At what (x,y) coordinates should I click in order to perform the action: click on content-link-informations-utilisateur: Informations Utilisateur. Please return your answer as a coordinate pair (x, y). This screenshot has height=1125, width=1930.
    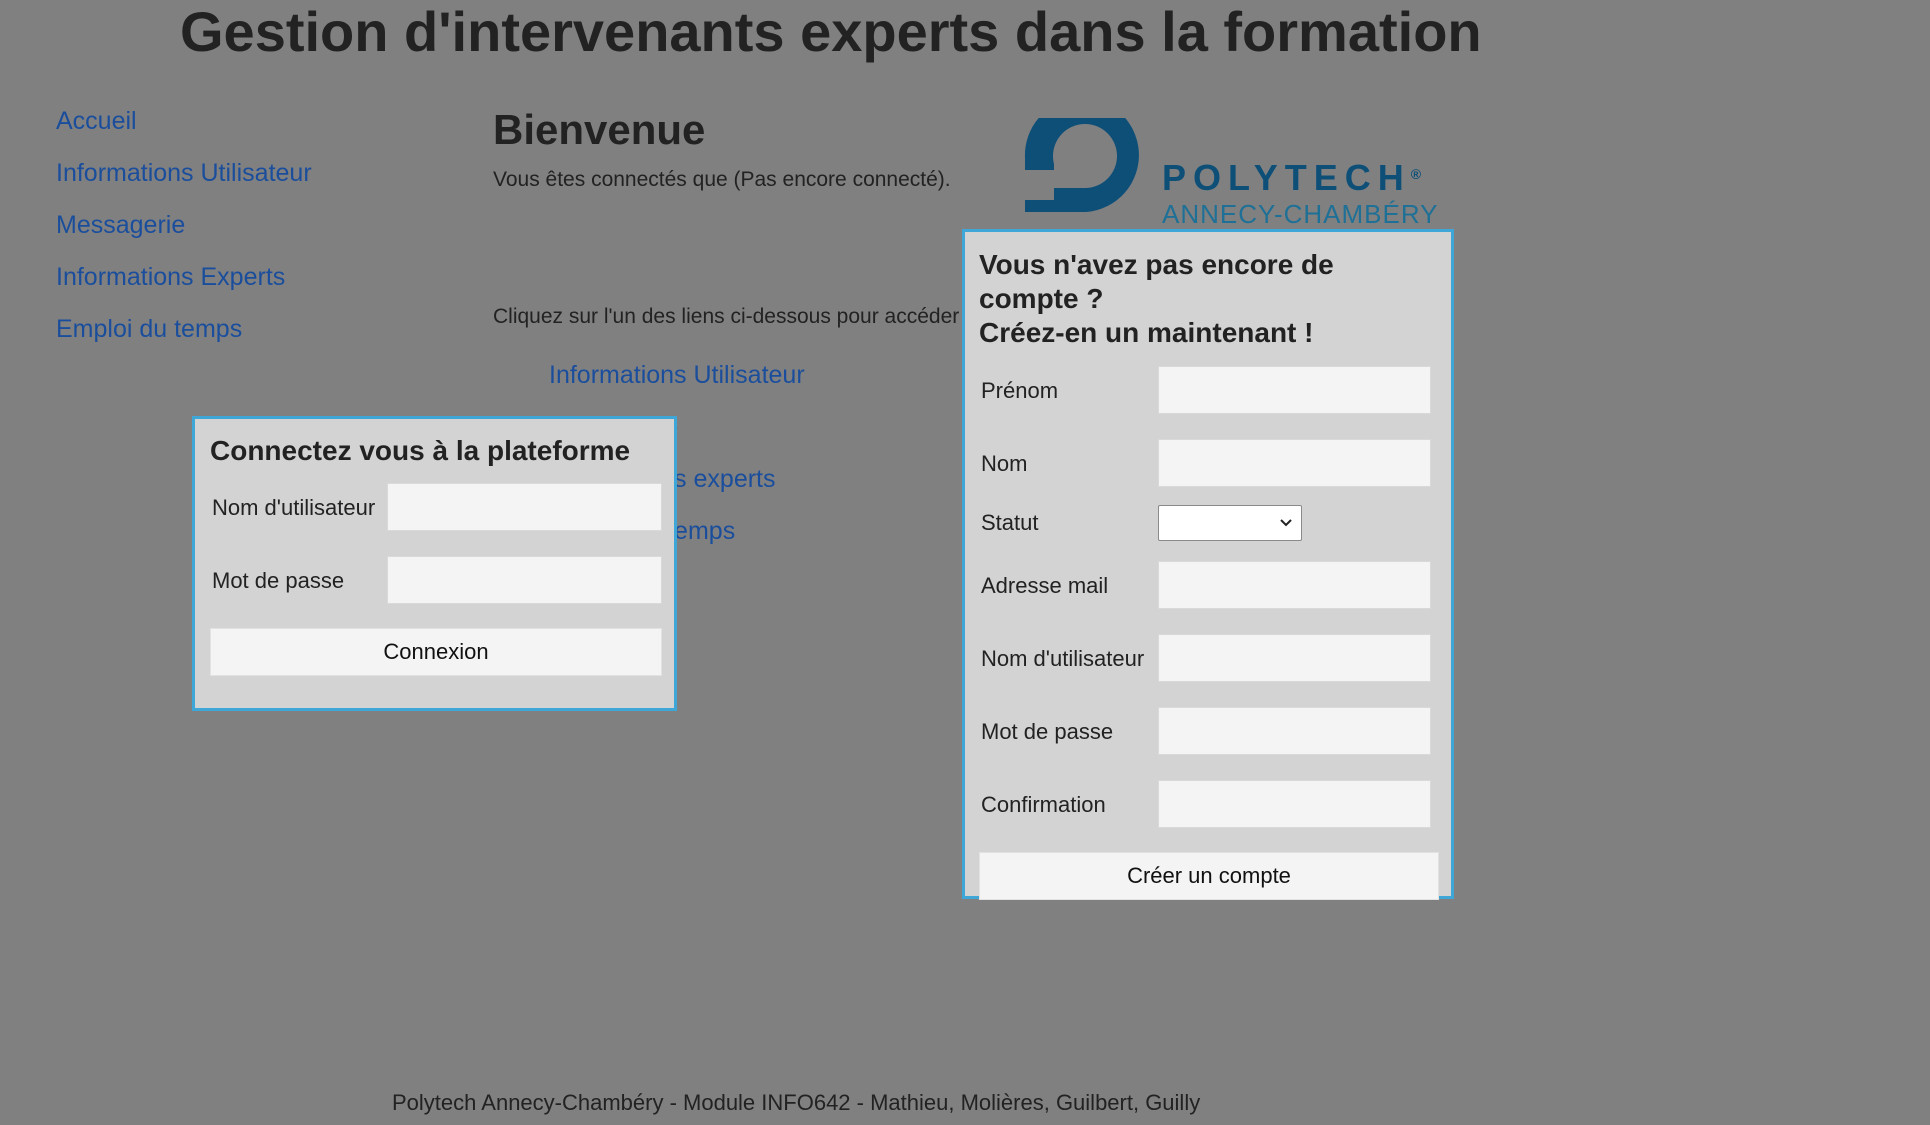
    Looking at the image, I should click on (677, 384).